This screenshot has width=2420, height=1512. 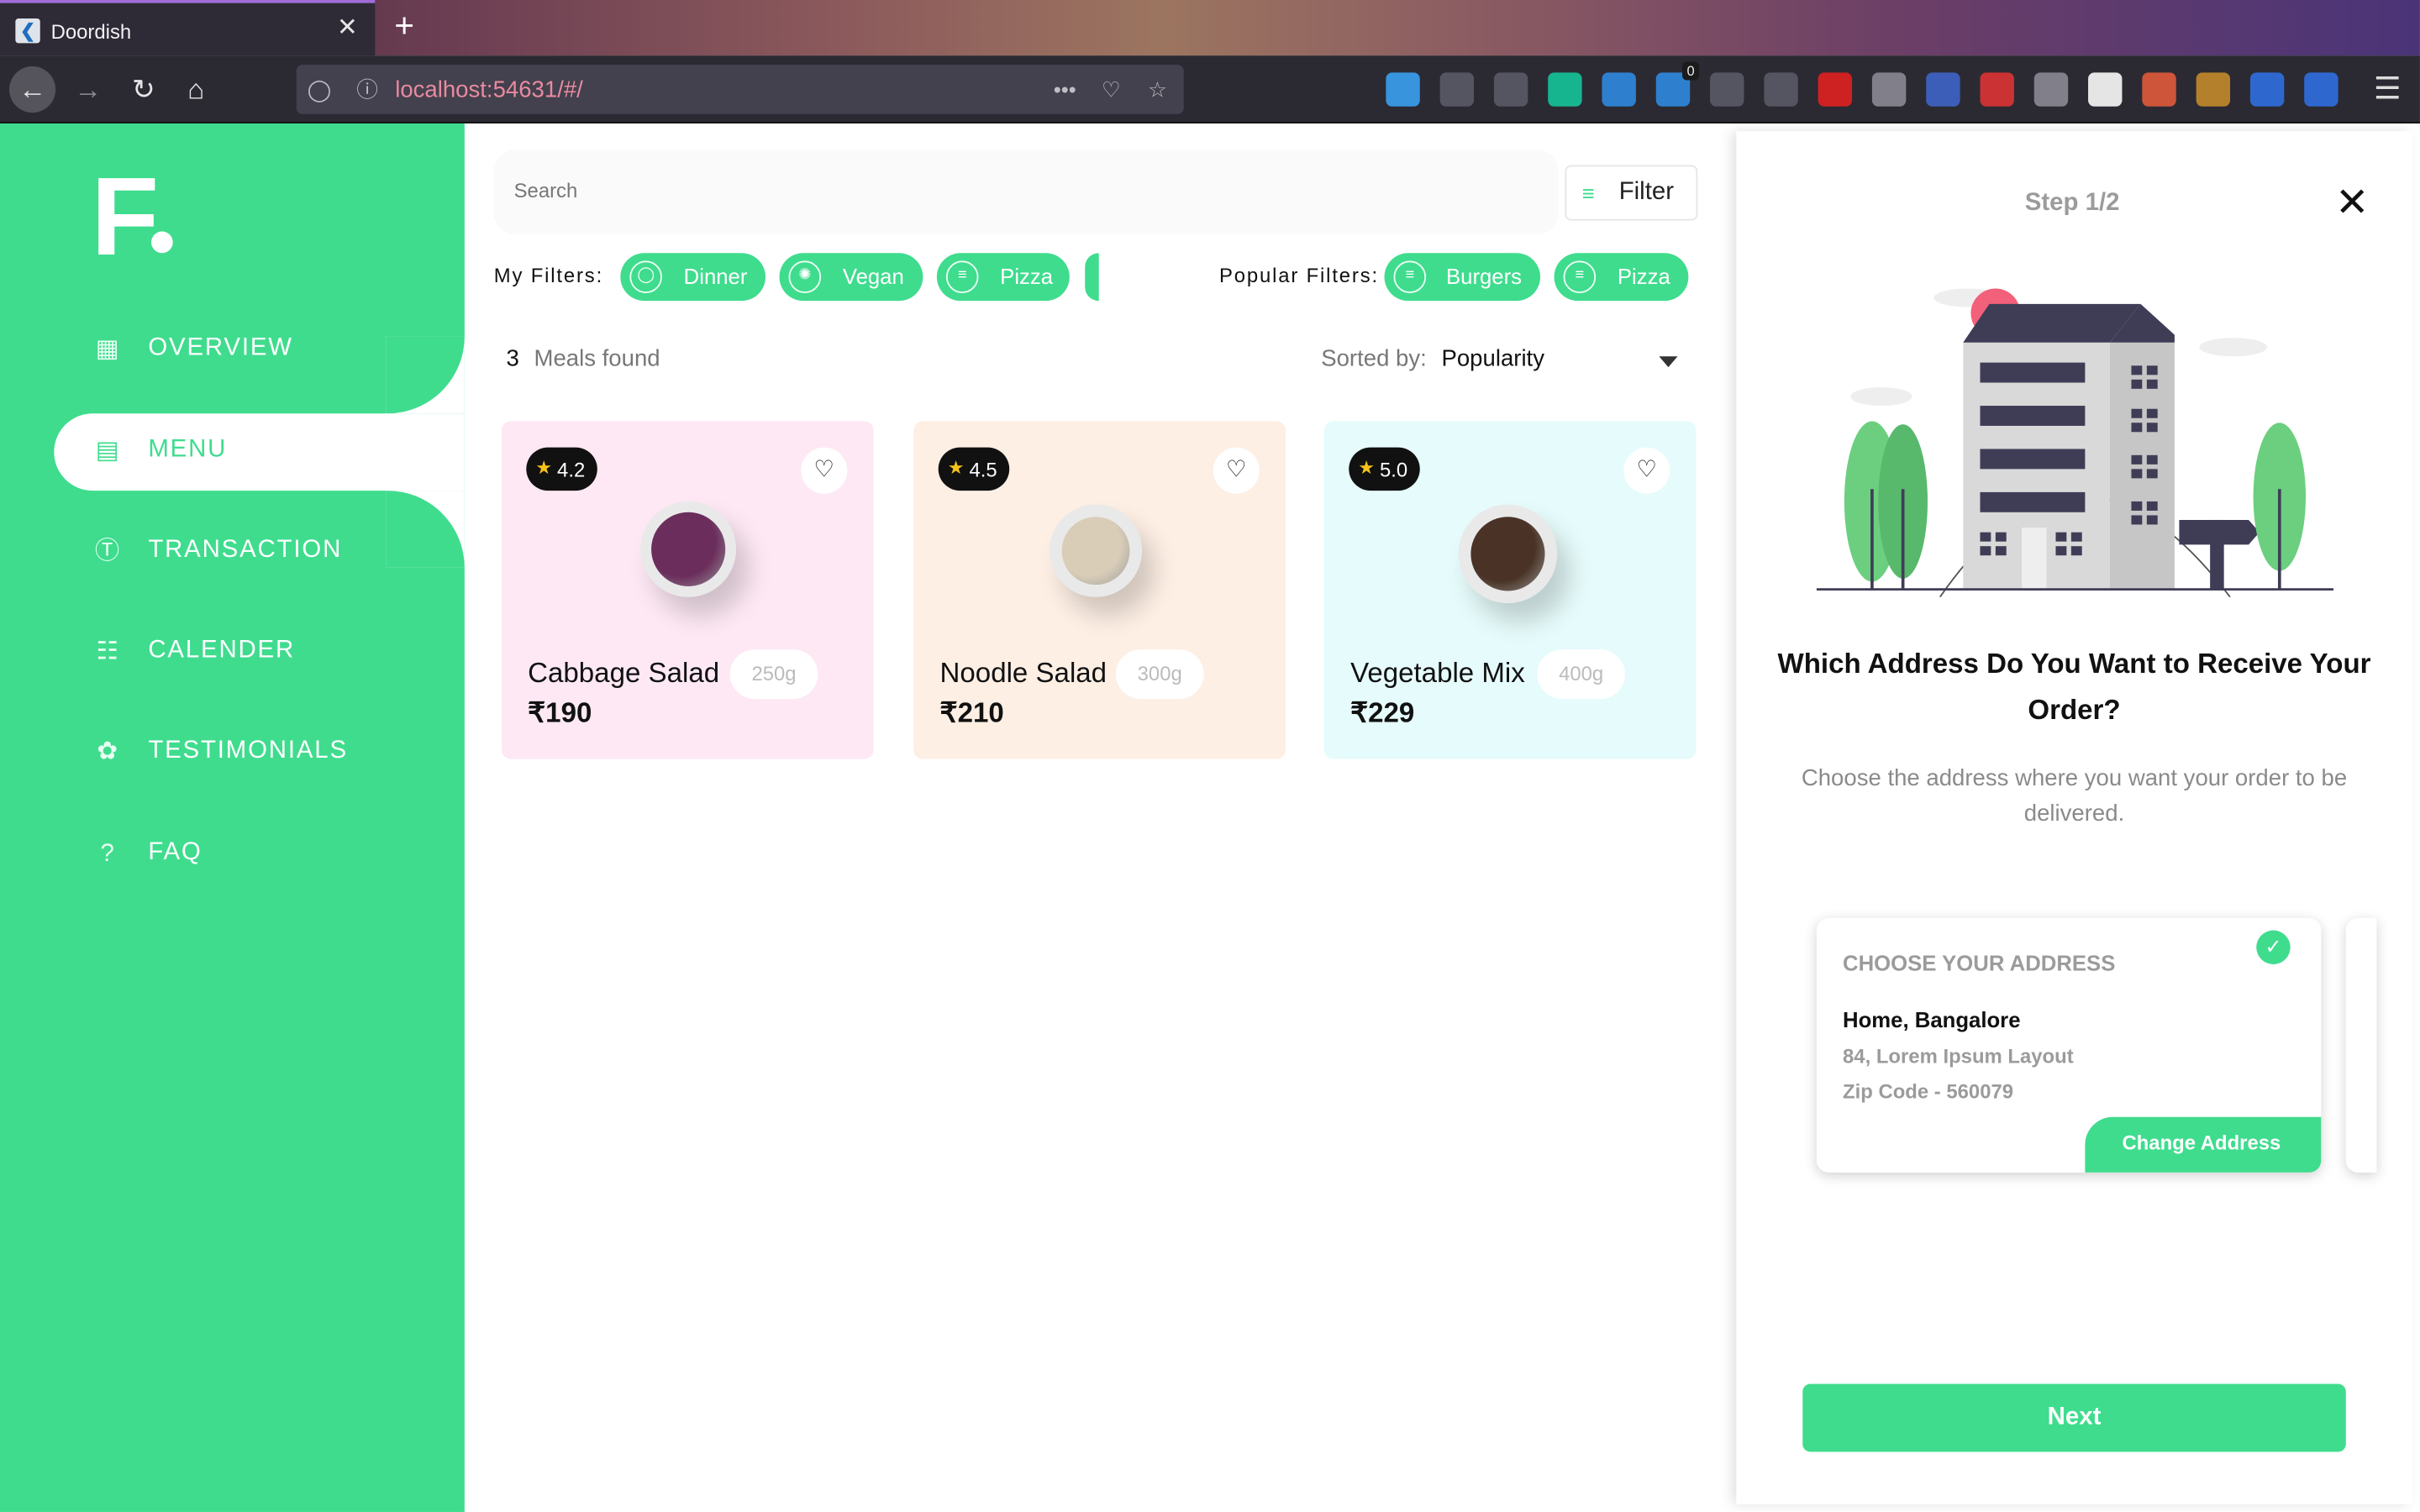 What do you see at coordinates (107, 752) in the screenshot?
I see `testimonial-icon: ✿` at bounding box center [107, 752].